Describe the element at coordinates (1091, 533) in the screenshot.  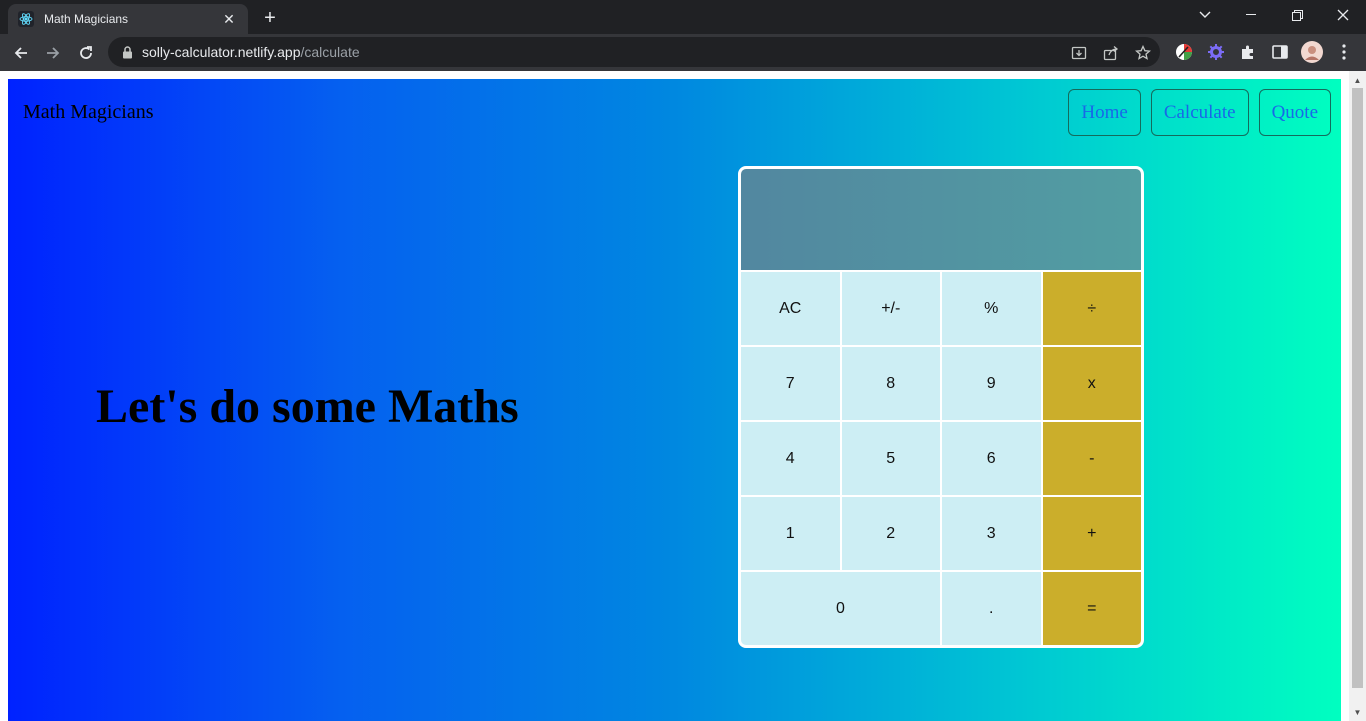
I see `key-add: +` at that location.